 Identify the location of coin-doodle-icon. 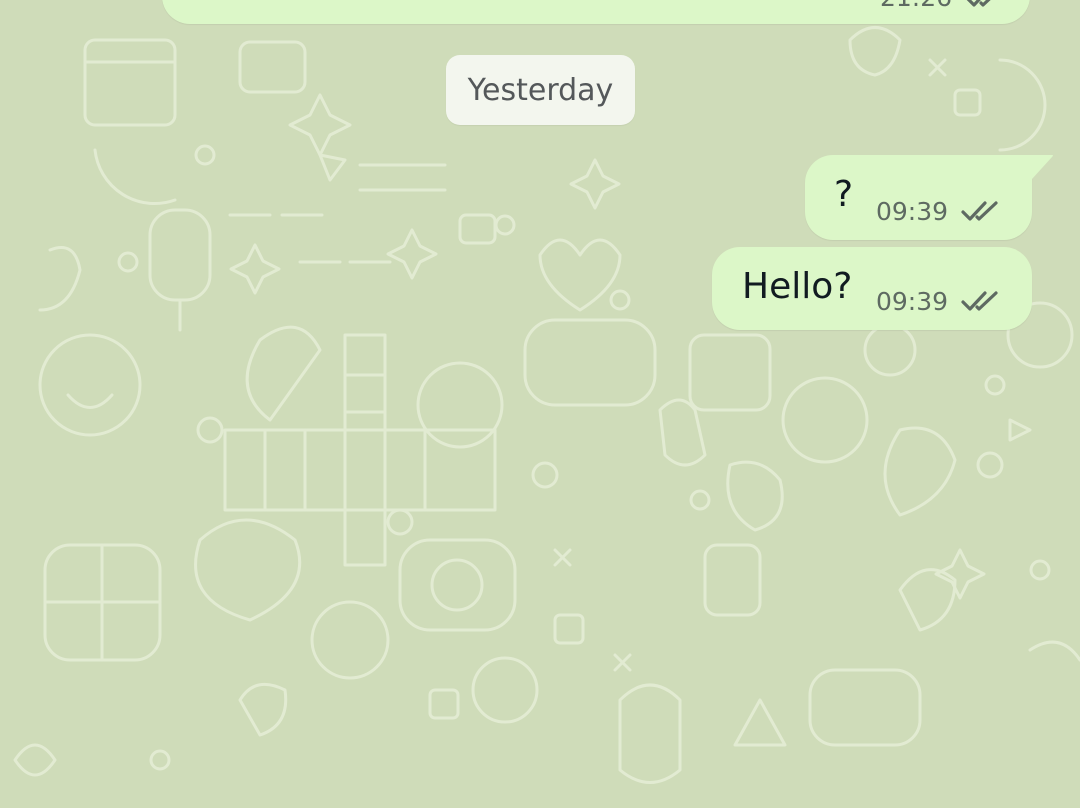
(825, 420).